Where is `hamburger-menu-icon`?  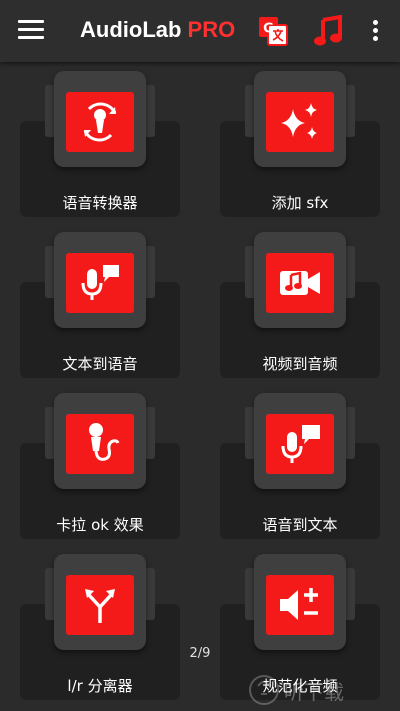
hamburger-menu-icon is located at coordinates (31, 31).